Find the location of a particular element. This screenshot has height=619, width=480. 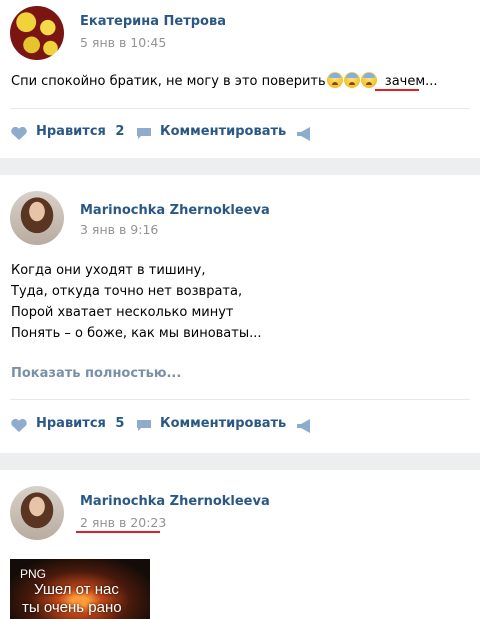

attachment-caption-line: ты очень рано is located at coordinates (72, 607).